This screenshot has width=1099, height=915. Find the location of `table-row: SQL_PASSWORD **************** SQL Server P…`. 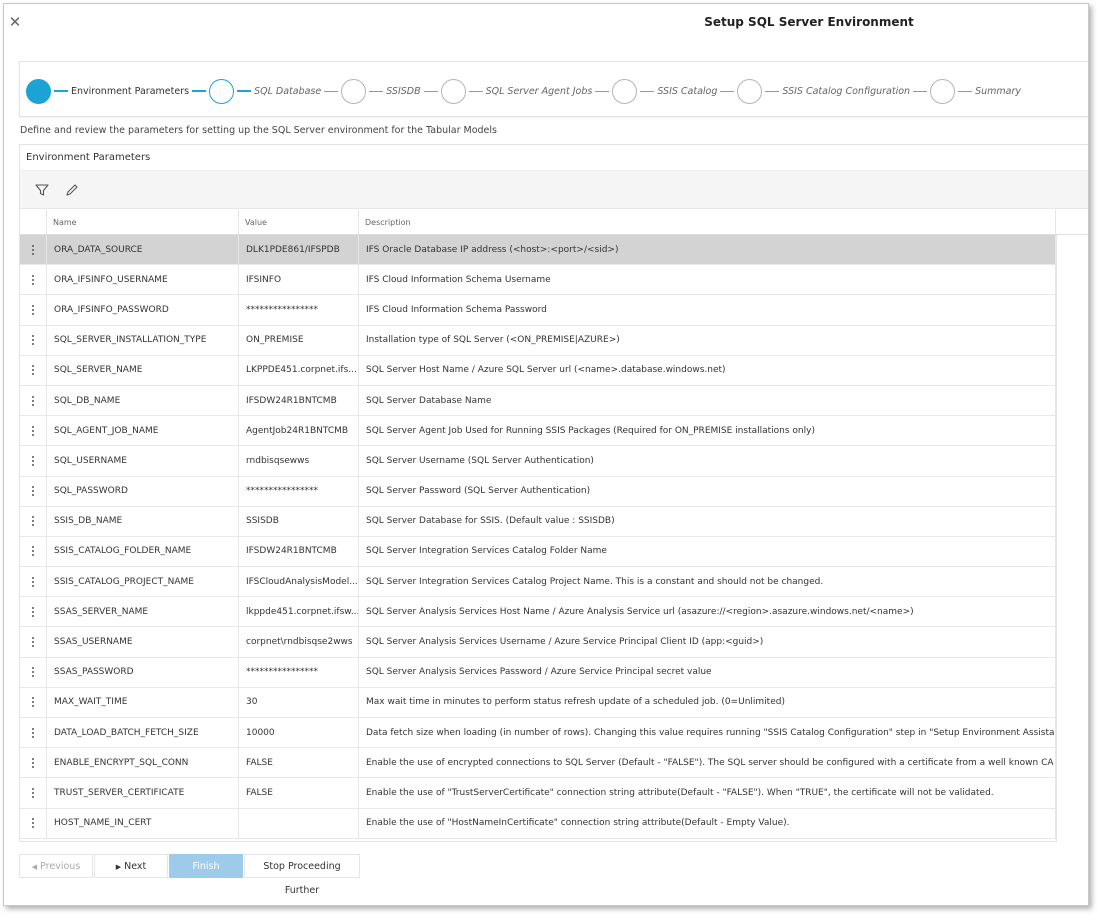

table-row: SQL_PASSWORD **************** SQL Server P… is located at coordinates (554, 491).